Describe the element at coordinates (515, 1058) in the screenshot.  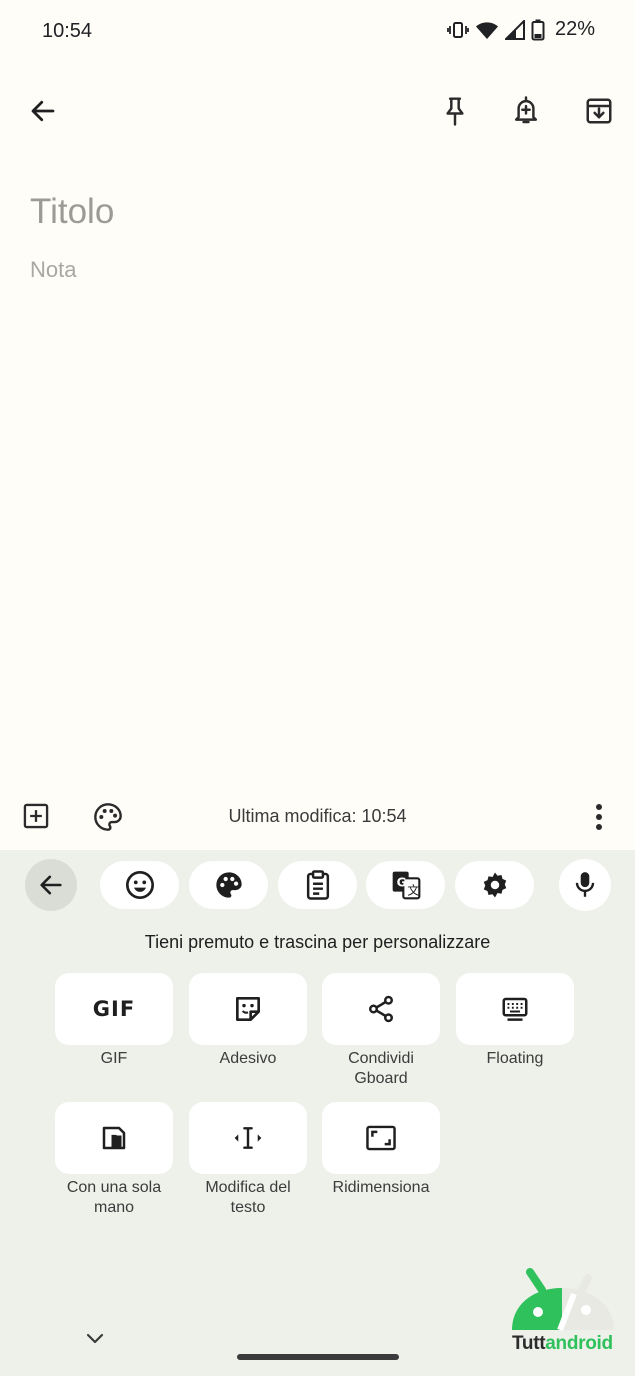
I see `floating-tile-label: Floating` at that location.